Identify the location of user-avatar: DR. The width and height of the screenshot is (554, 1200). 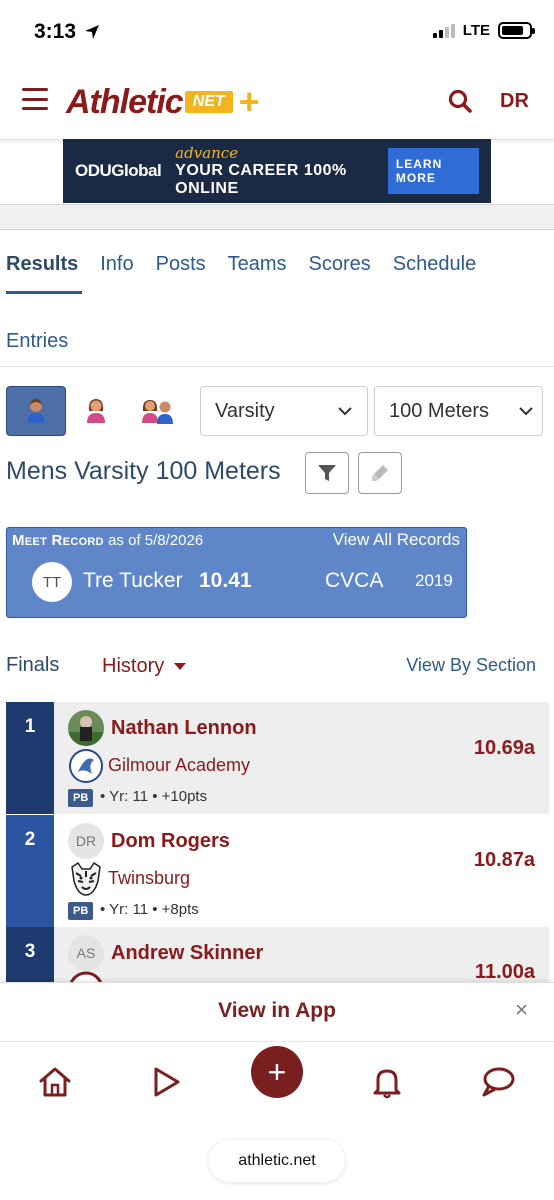
(514, 101).